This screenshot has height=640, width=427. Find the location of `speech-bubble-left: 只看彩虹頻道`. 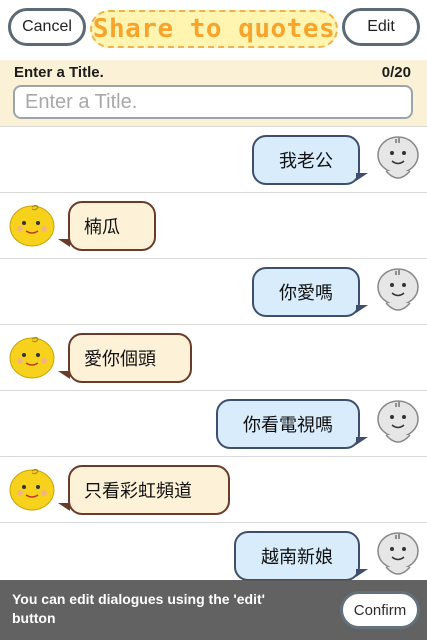

speech-bubble-left: 只看彩虹頻道 is located at coordinates (149, 490).